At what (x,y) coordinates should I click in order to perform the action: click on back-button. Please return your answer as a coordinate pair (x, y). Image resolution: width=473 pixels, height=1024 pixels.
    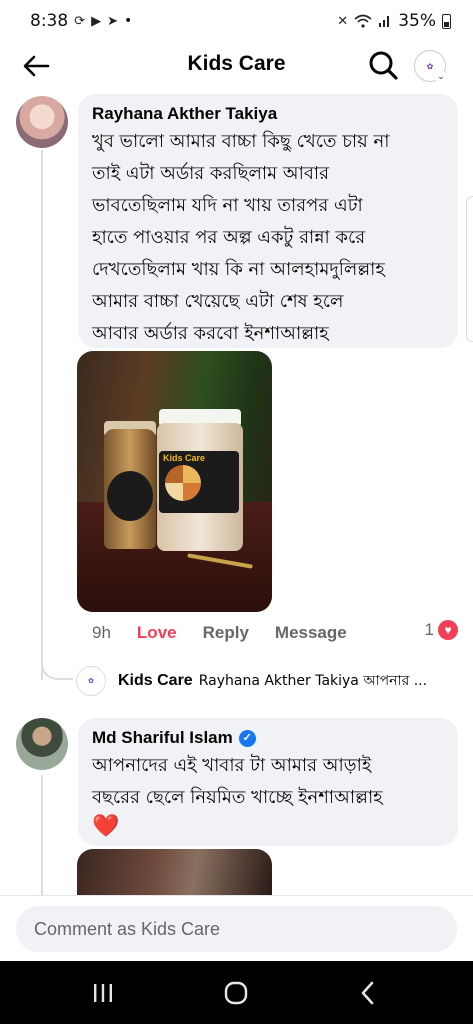
    Looking at the image, I should click on (368, 993).